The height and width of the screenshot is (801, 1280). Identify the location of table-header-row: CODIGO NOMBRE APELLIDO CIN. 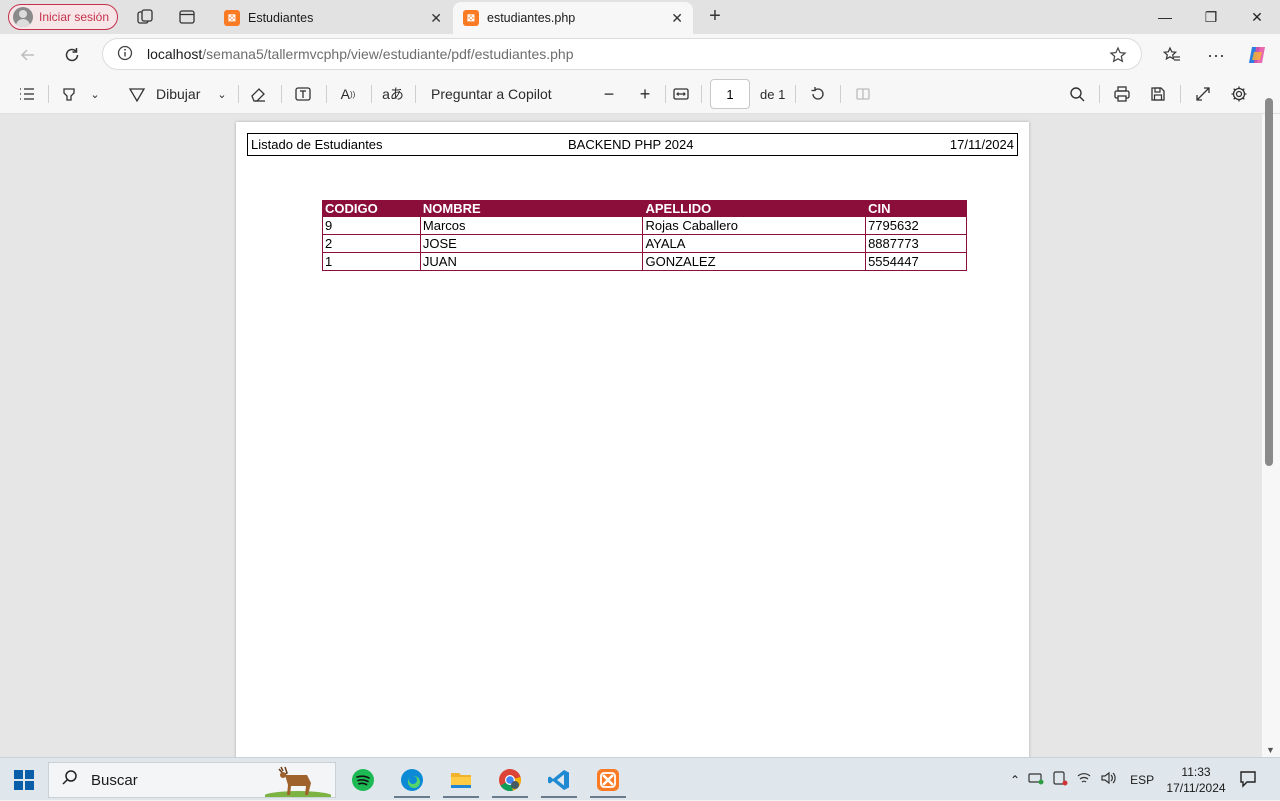
(644, 208).